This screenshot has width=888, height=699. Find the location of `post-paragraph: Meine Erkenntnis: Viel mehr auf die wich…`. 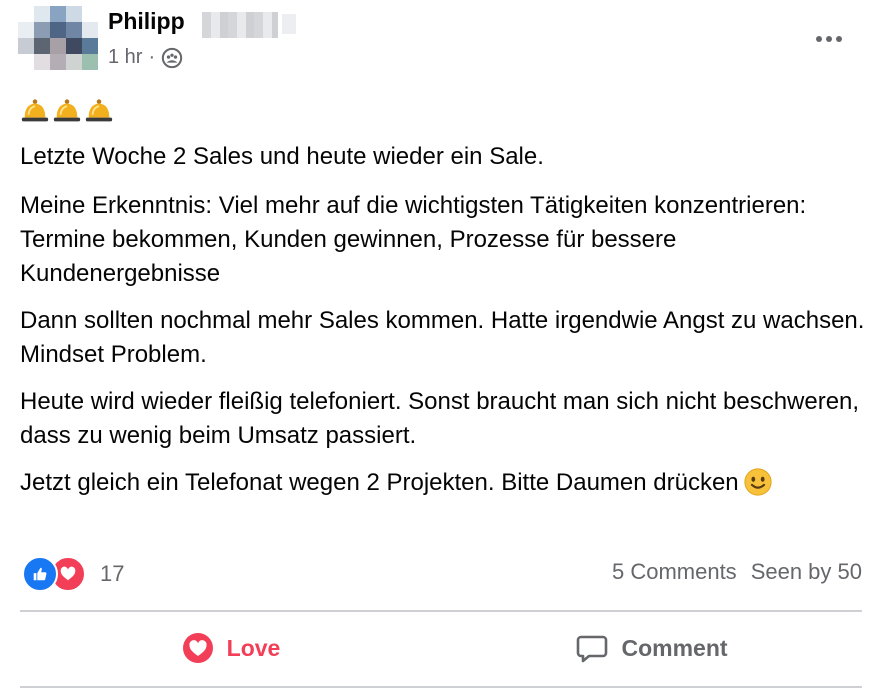

post-paragraph: Meine Erkenntnis: Viel mehr auf die wich… is located at coordinates (413, 239).